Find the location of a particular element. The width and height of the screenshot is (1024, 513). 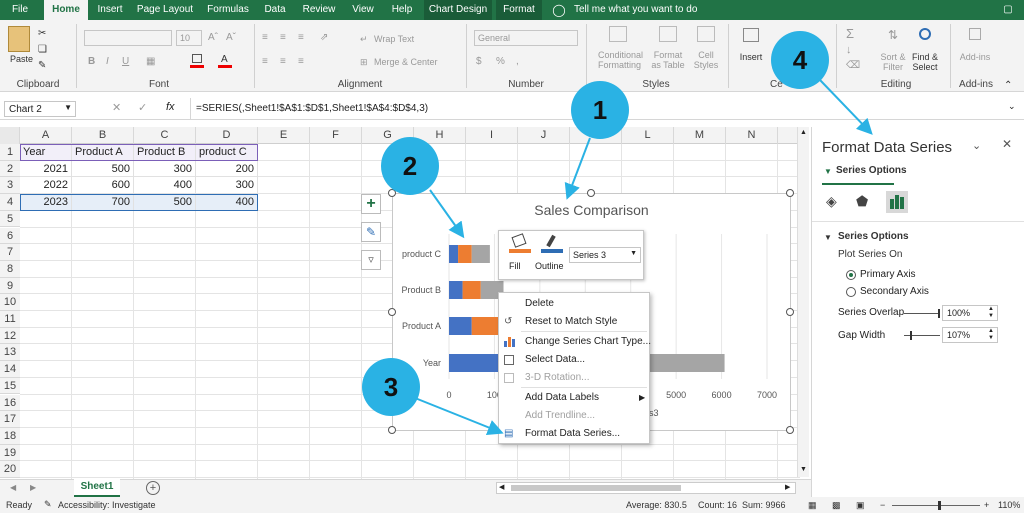

callout-badge: 4 is located at coordinates (800, 60).